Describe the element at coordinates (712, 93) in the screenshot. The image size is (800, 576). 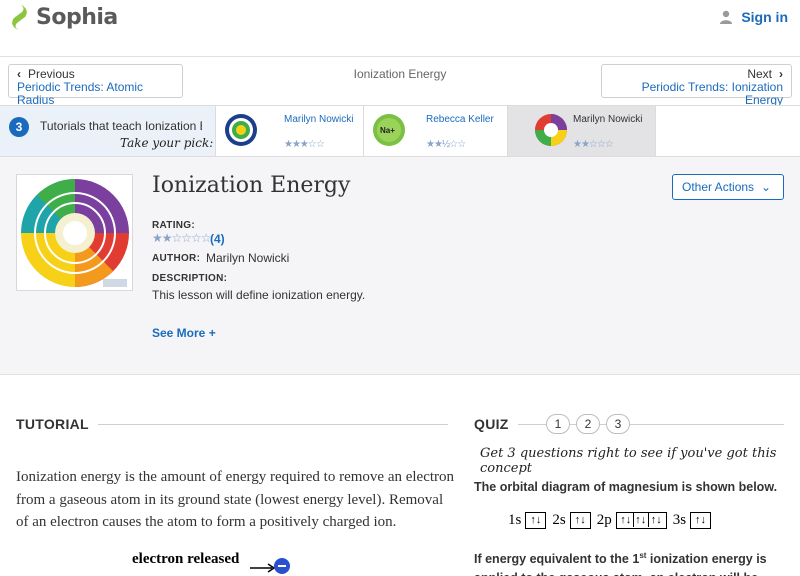
I see `next-link: Periodic Trends: Ionization Energy` at that location.